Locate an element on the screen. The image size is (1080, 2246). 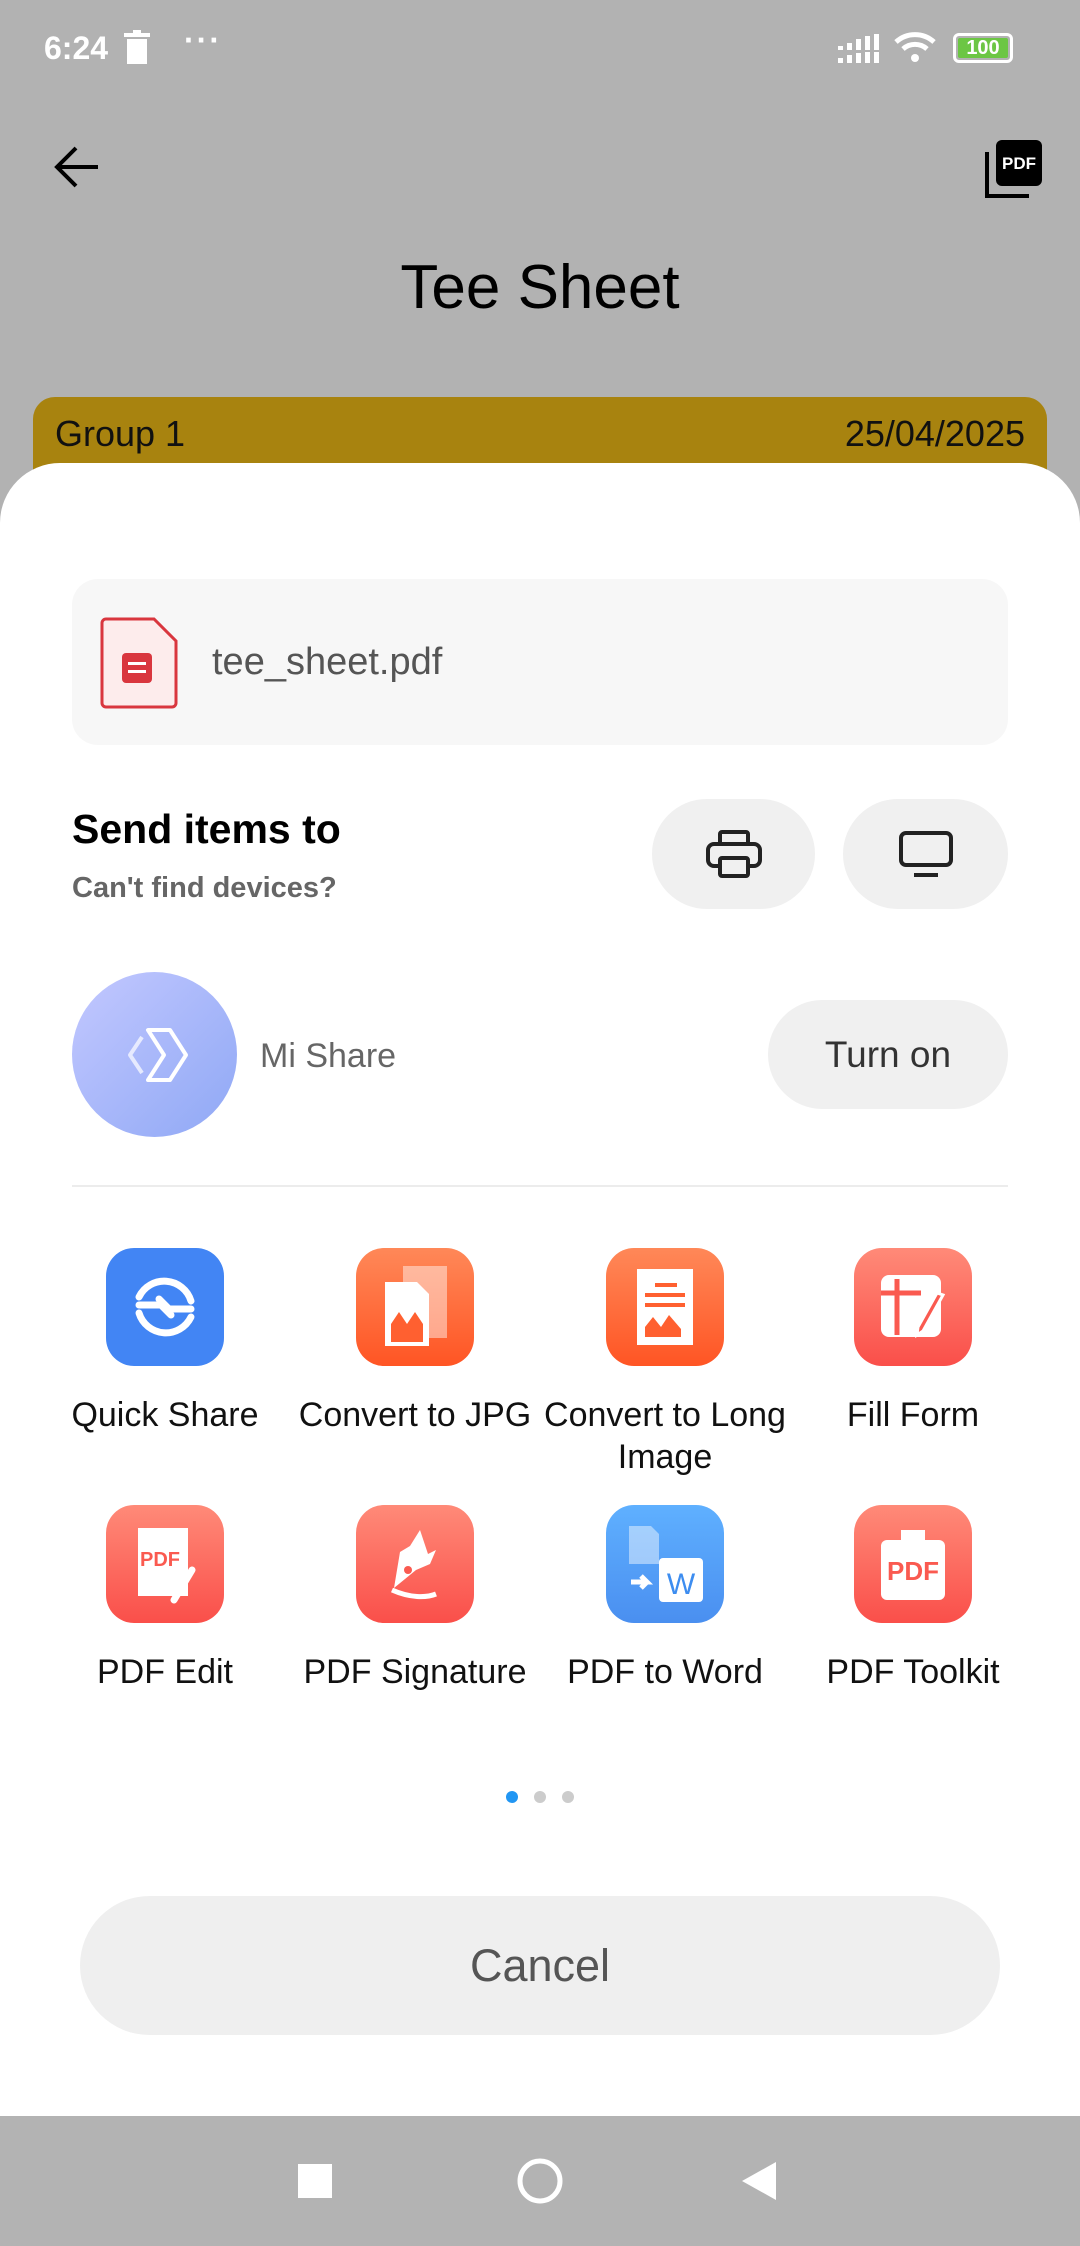
pdf-edit-icon: PDF is located at coordinates (165, 1564).